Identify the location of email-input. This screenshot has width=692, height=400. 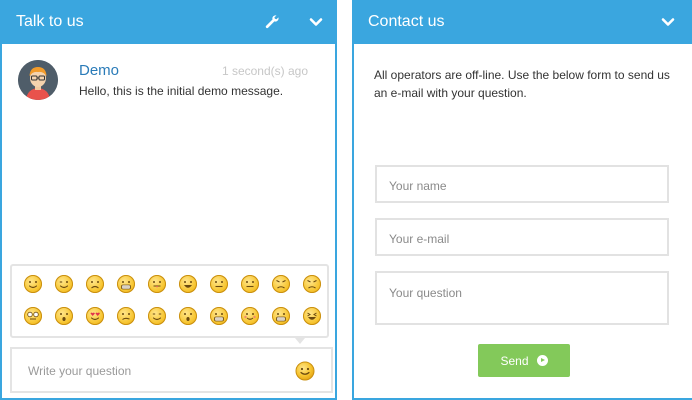
(524, 239).